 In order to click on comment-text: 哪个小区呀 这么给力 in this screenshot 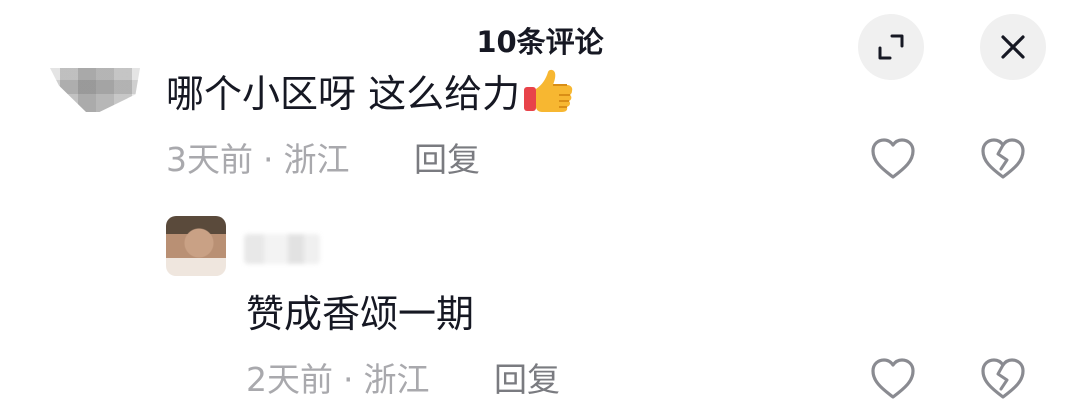, I will do `click(370, 97)`.